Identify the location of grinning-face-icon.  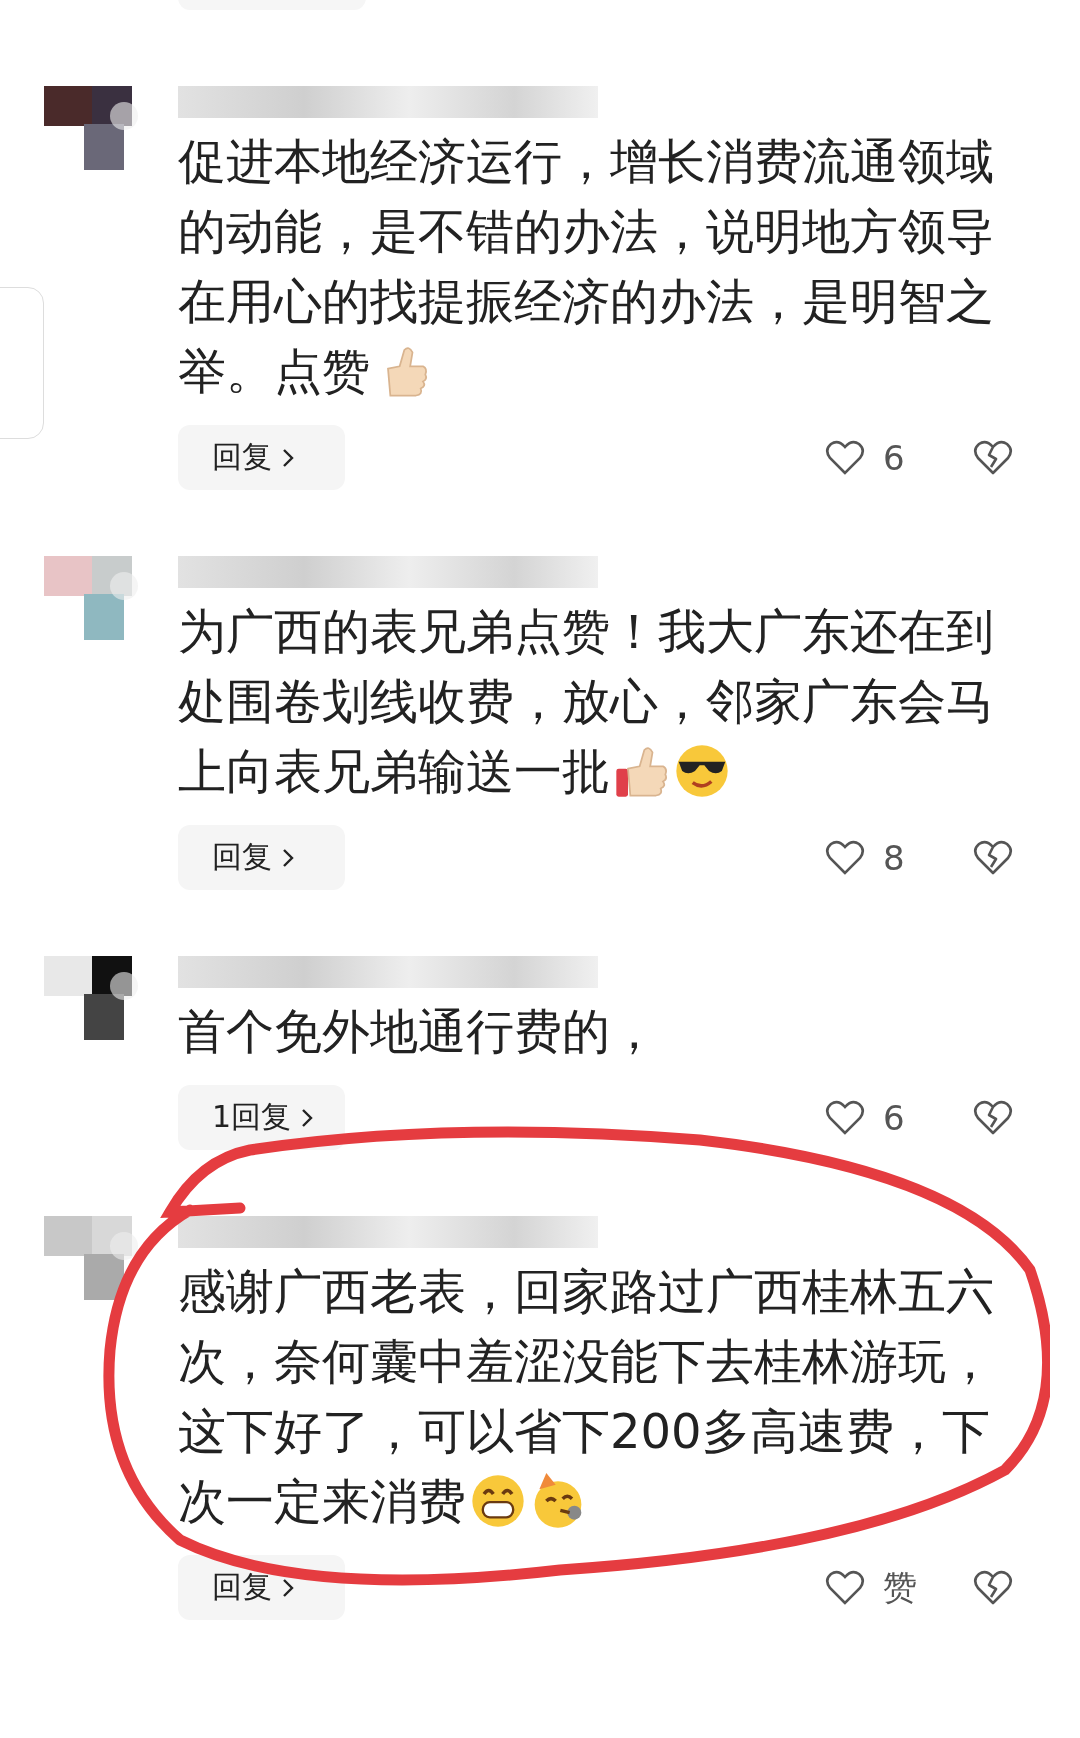
(498, 1501).